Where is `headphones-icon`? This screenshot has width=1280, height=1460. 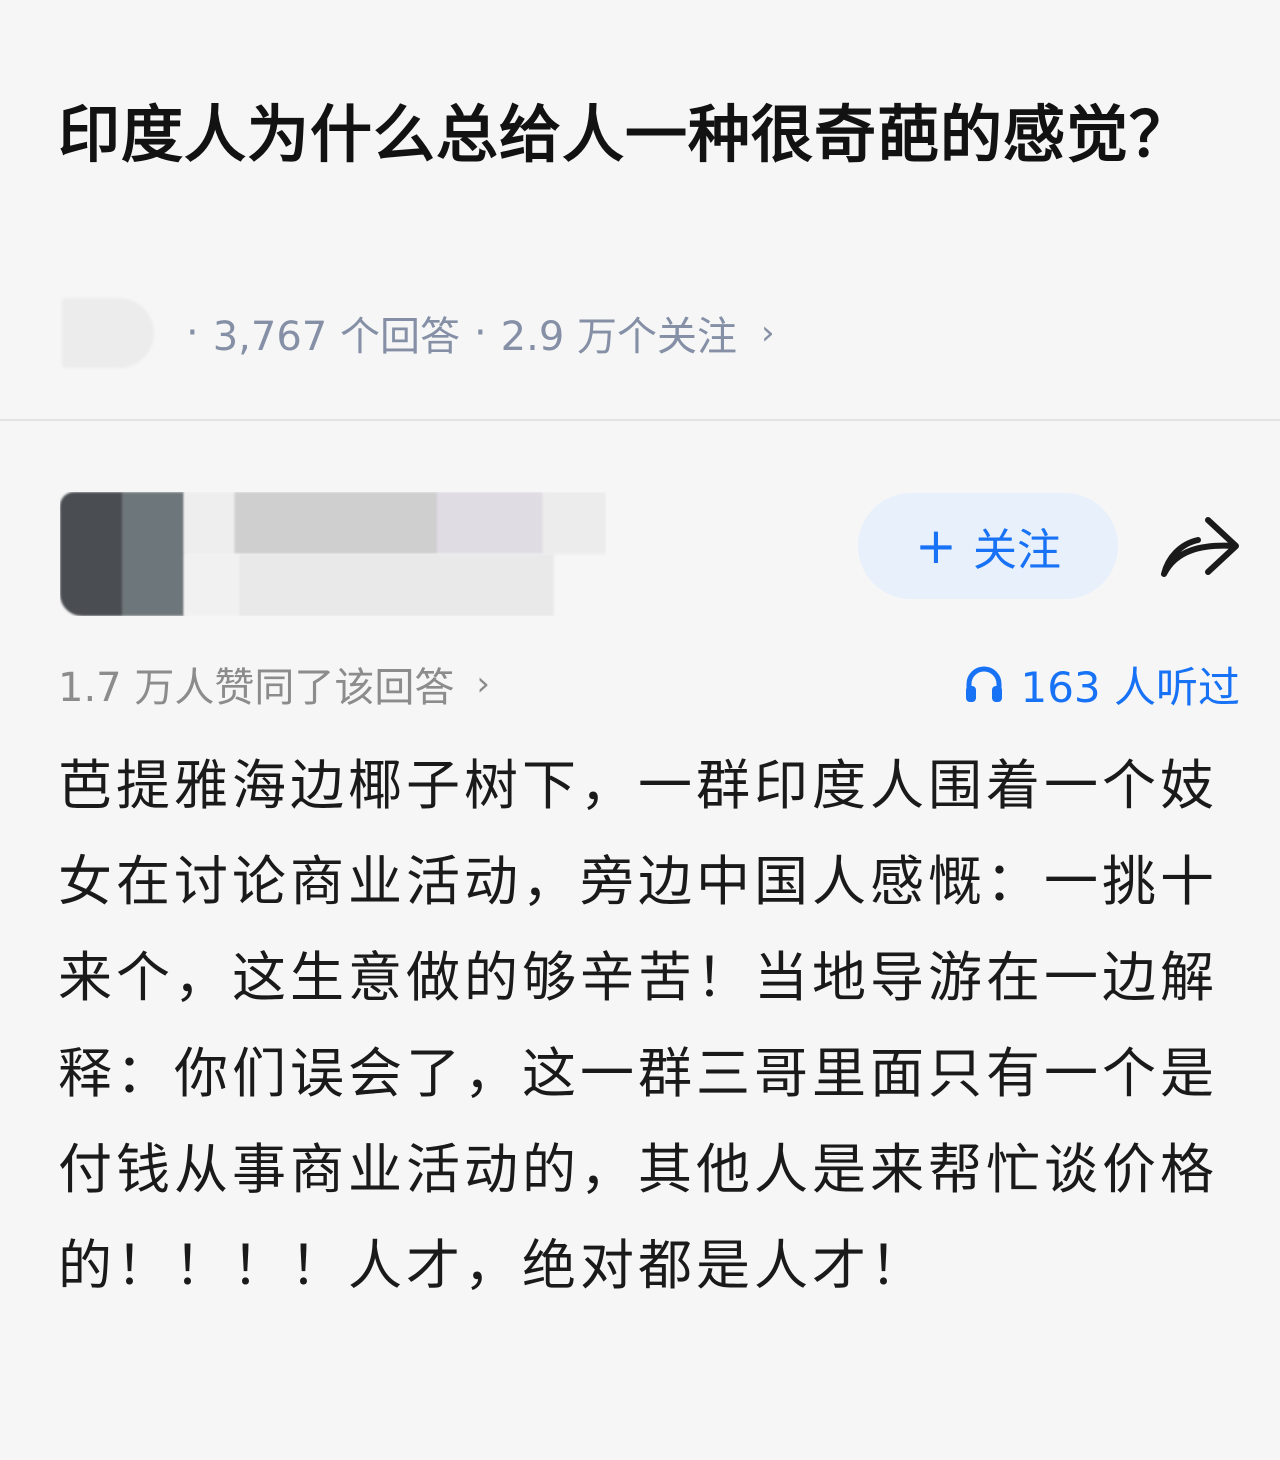
headphones-icon is located at coordinates (984, 684).